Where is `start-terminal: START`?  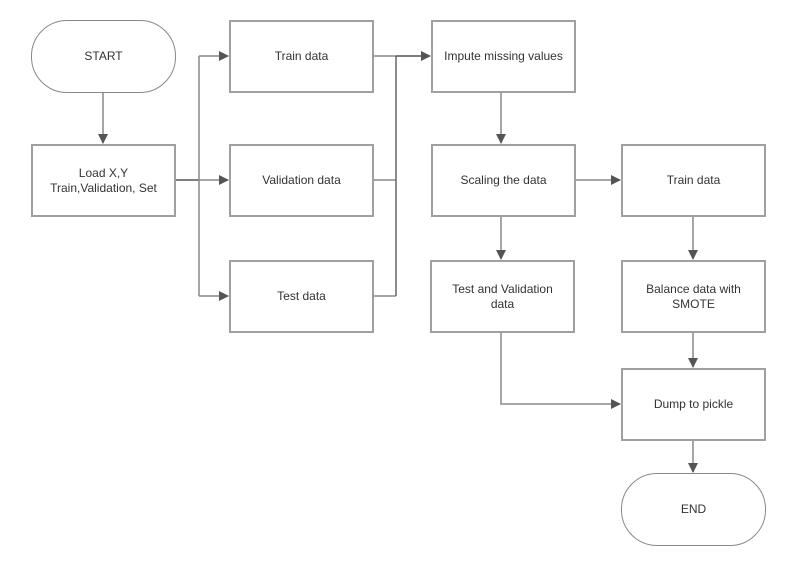
start-terminal: START is located at coordinates (103, 56).